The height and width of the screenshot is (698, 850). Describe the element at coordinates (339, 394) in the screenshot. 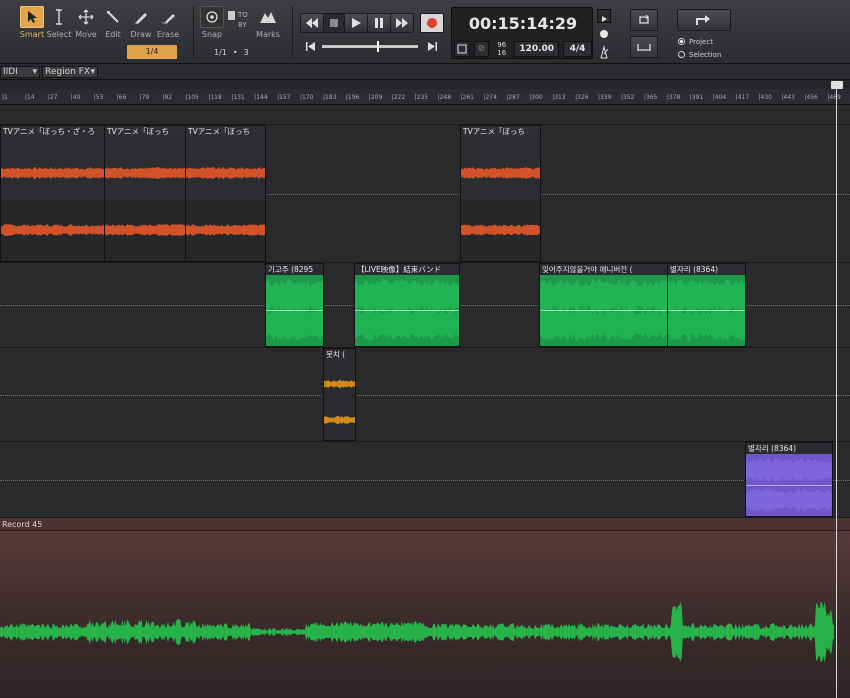

I see `audio-clip: 못치 (` at that location.